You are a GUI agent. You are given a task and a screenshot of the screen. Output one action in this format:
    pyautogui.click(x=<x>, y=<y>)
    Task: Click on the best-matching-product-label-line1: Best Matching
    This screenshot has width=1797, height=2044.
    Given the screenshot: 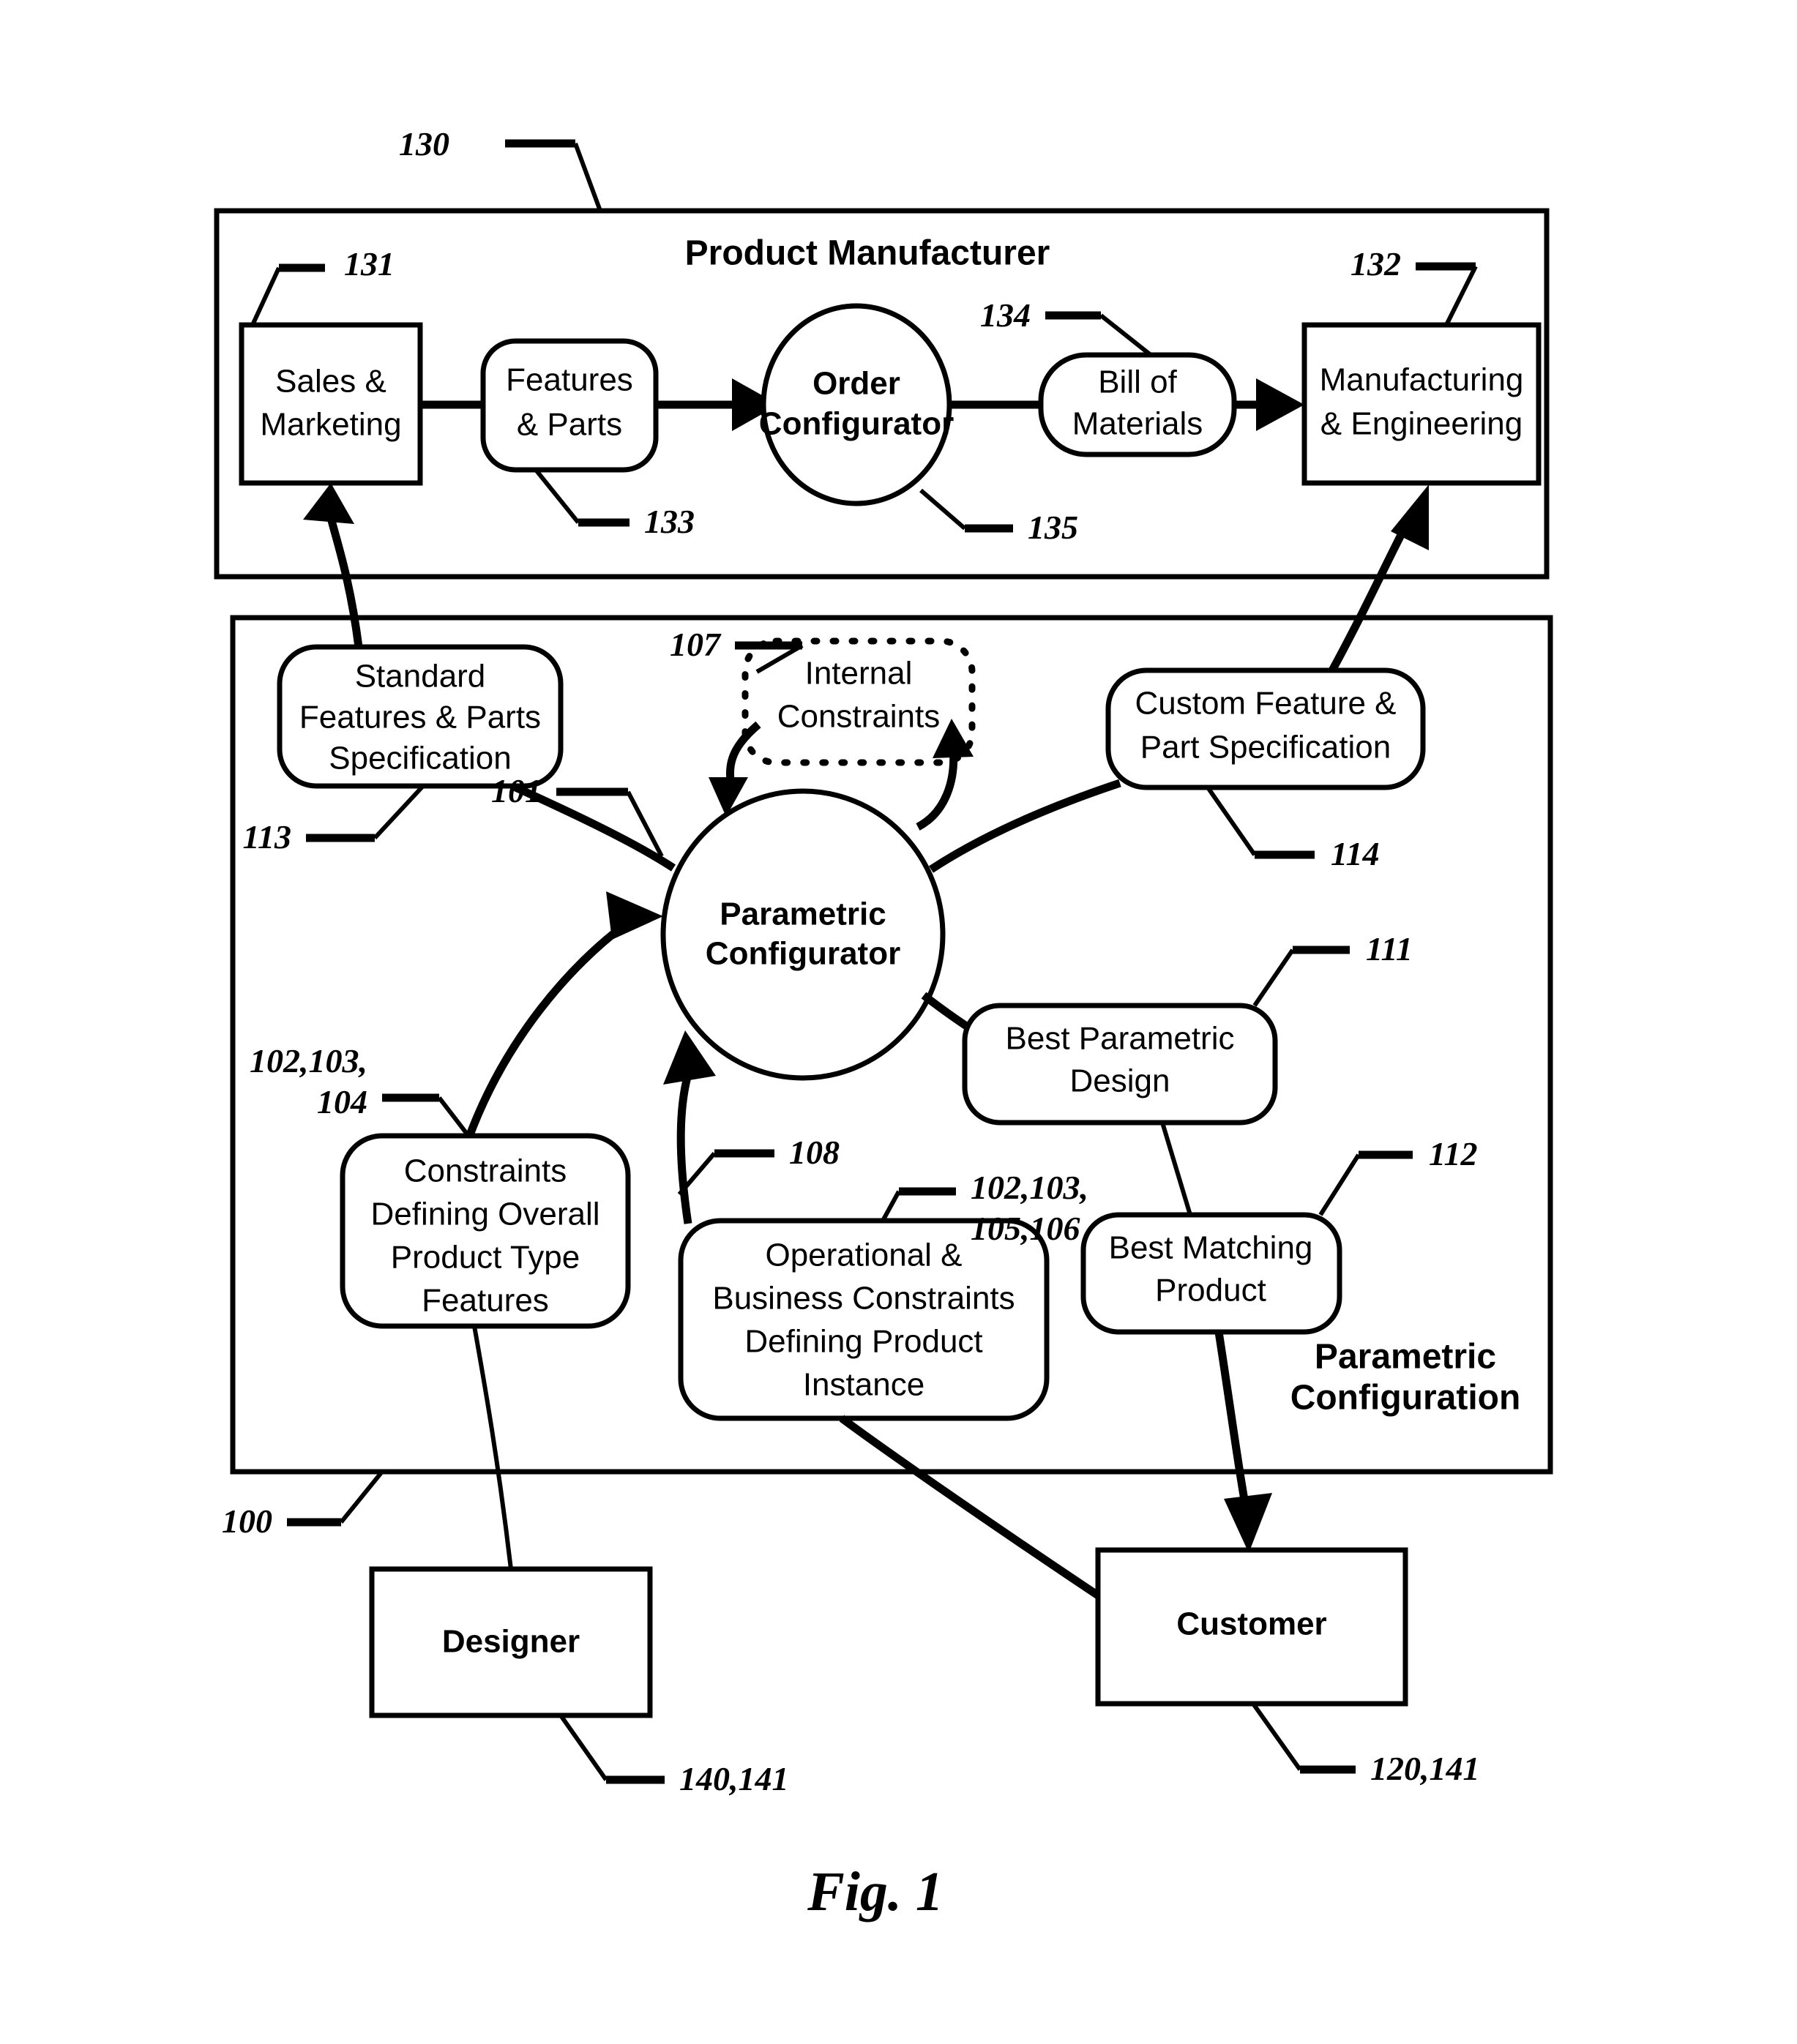 What is the action you would take?
    pyautogui.click(x=1211, y=1248)
    